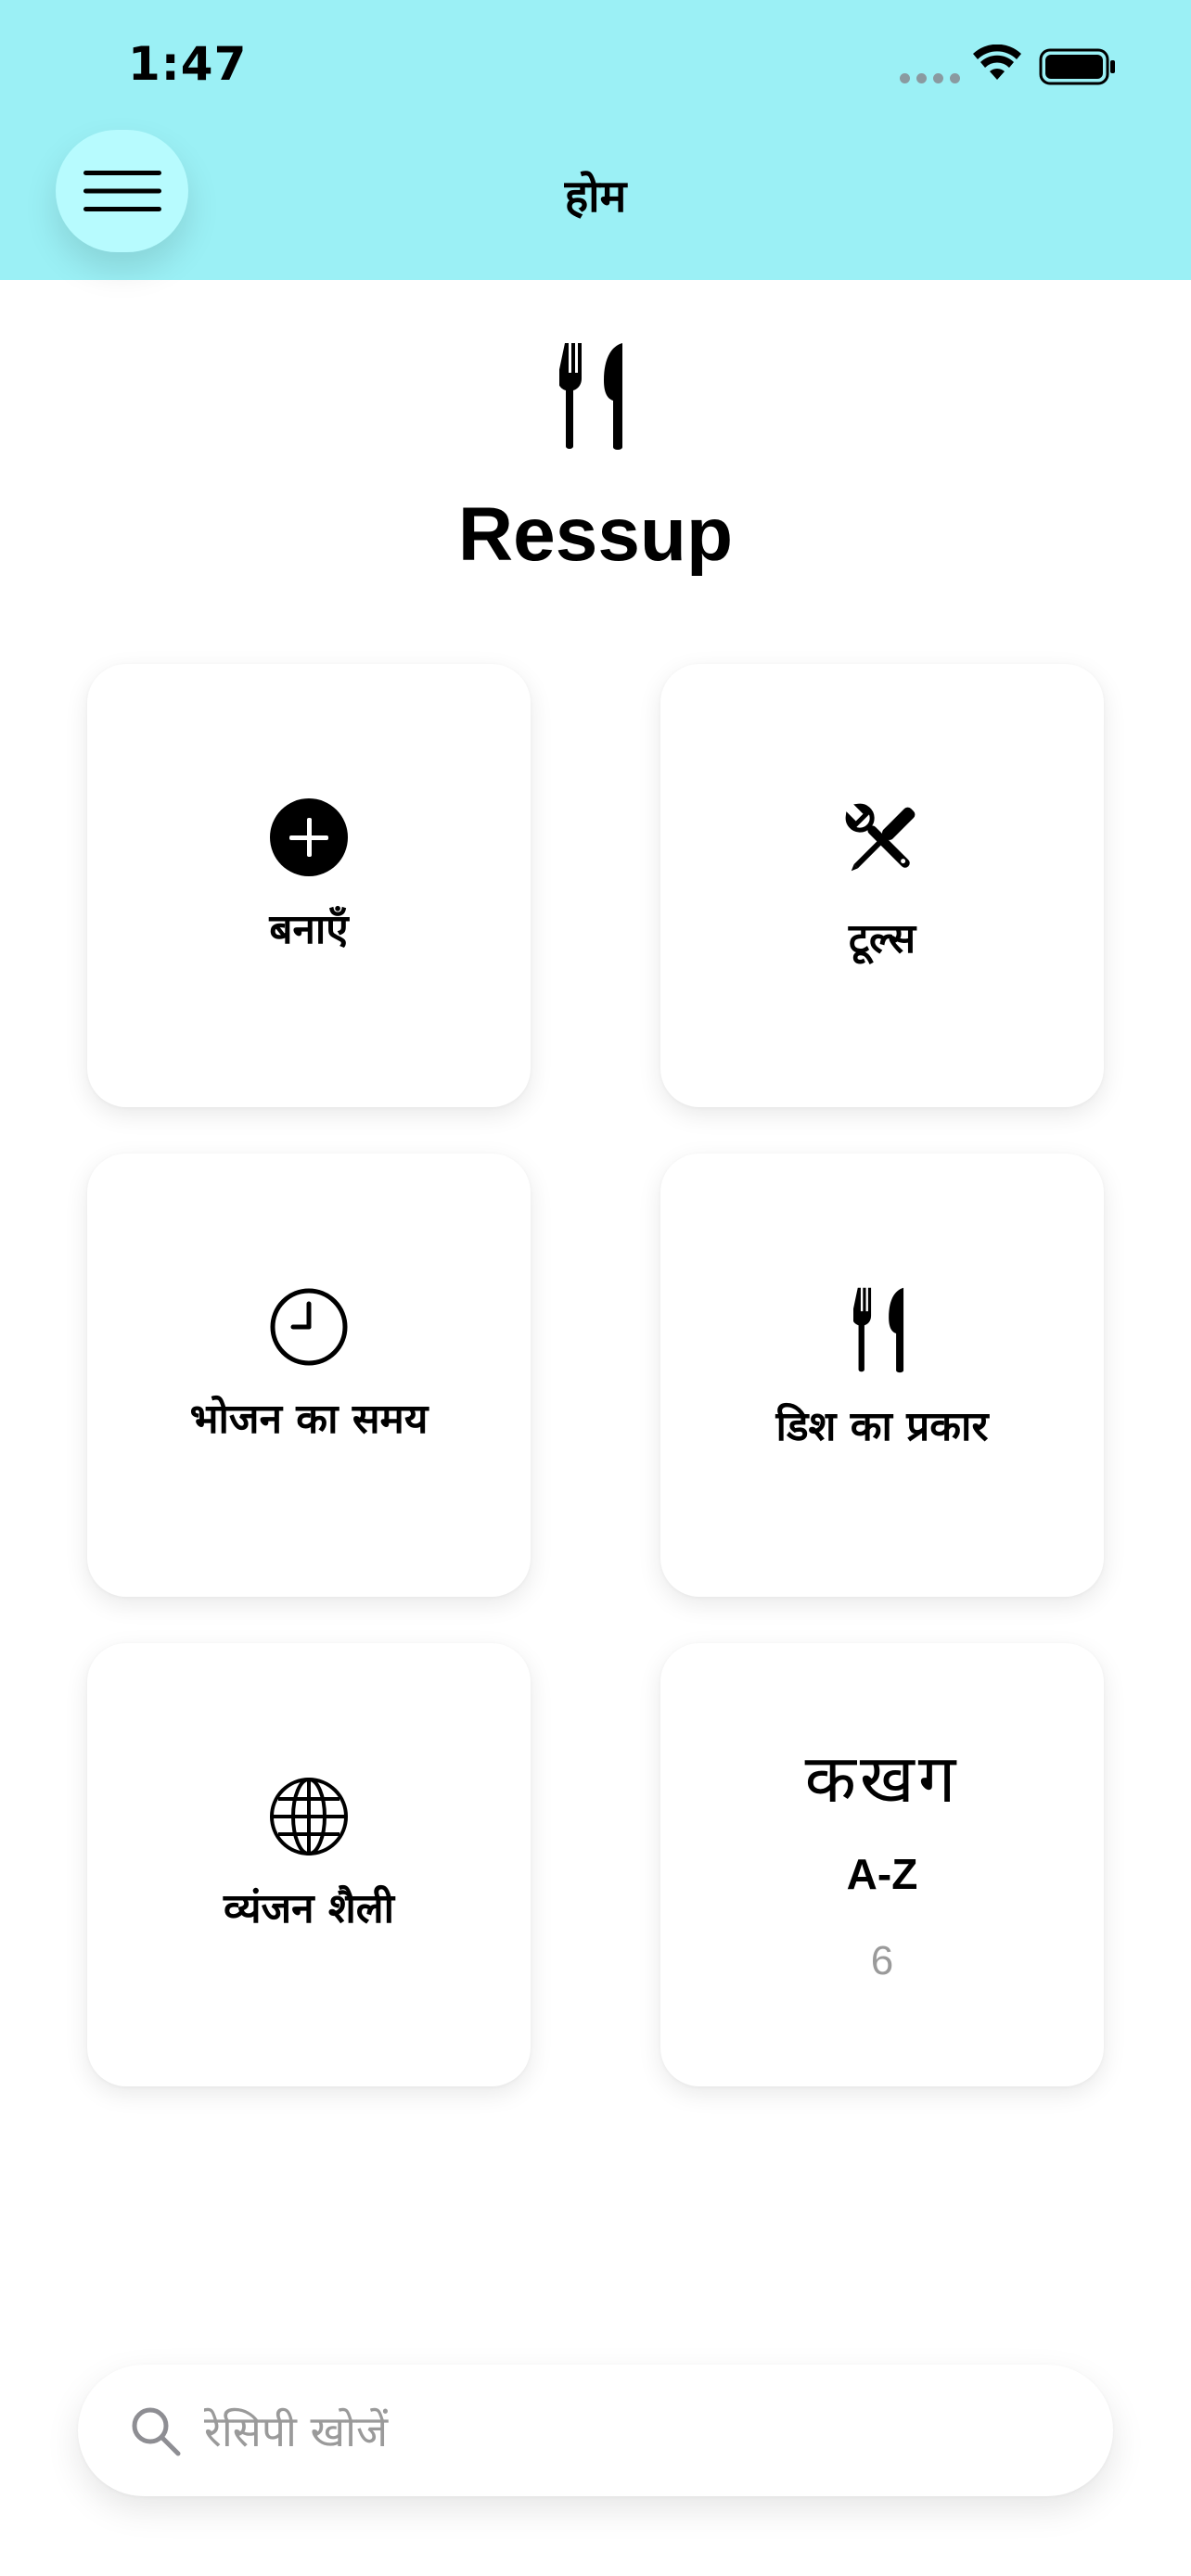 The height and width of the screenshot is (2576, 1191). Describe the element at coordinates (997, 62) in the screenshot. I see `wifi-icon` at that location.